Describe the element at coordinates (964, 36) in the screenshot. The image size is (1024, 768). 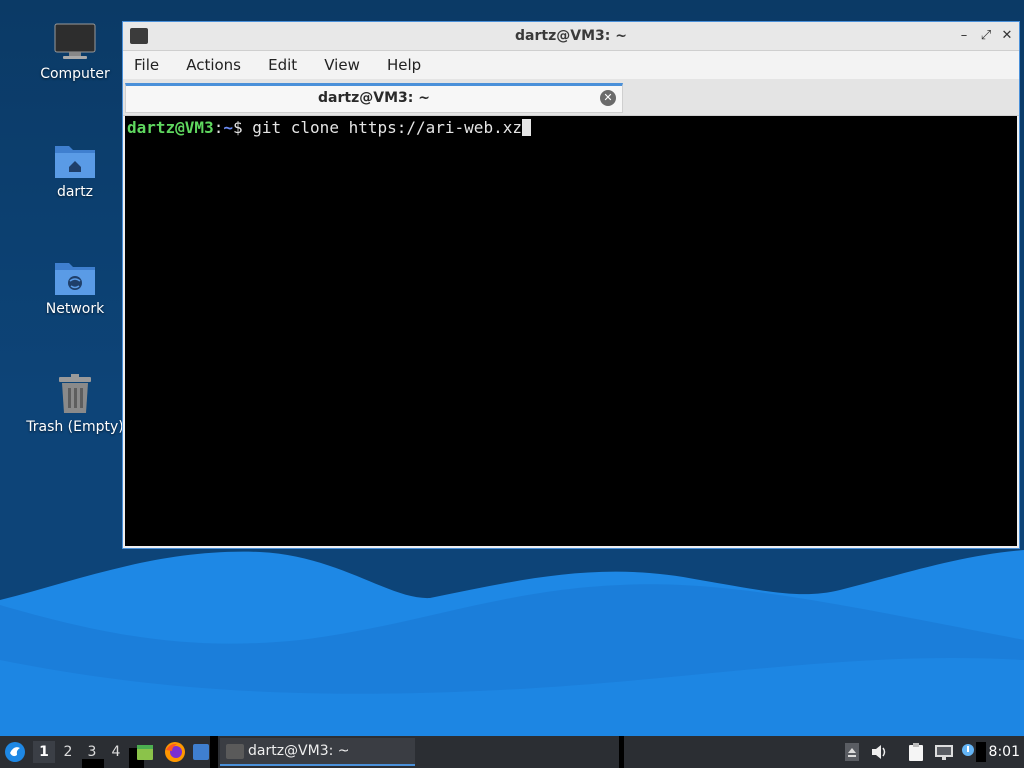
I see `minimize-button: –` at that location.